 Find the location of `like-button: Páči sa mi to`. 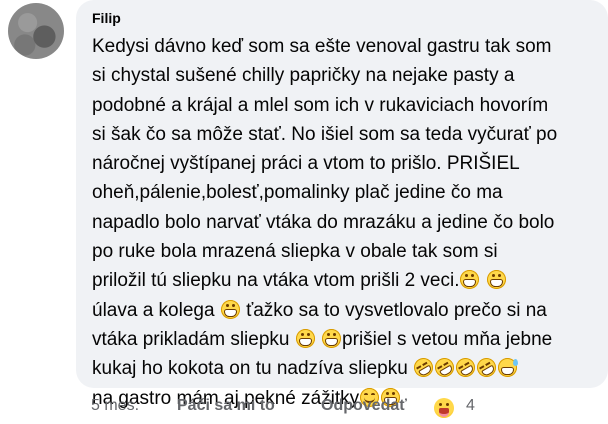

like-button: Páči sa mi to is located at coordinates (226, 406).